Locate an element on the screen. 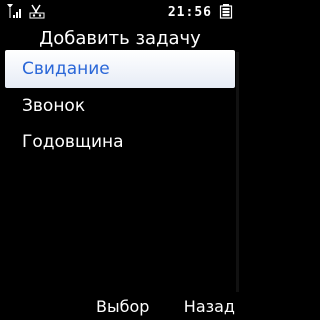  select-softkey: Выбор is located at coordinates (122, 307).